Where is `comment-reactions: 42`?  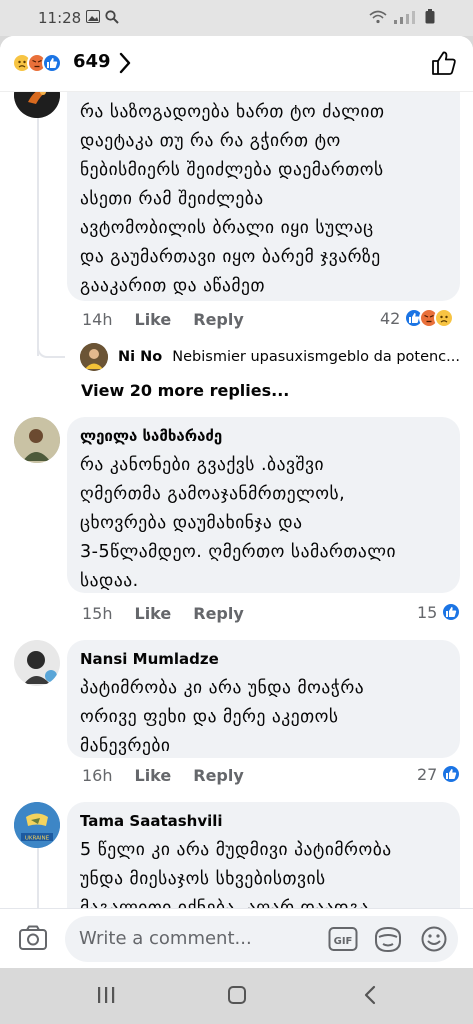
comment-reactions: 42 is located at coordinates (417, 318).